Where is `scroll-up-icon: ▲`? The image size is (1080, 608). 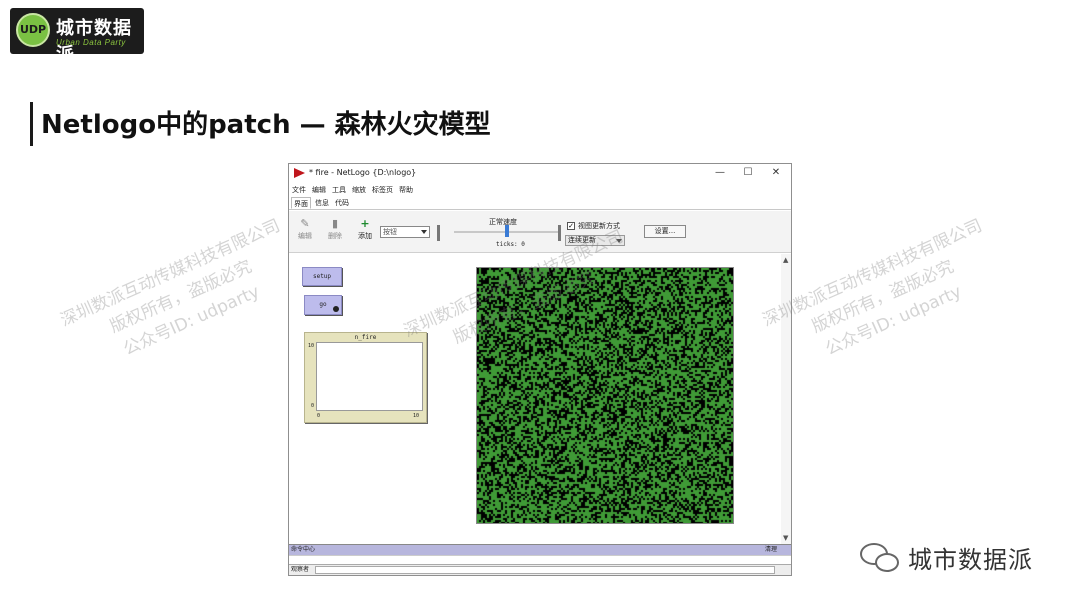 scroll-up-icon: ▲ is located at coordinates (785, 260).